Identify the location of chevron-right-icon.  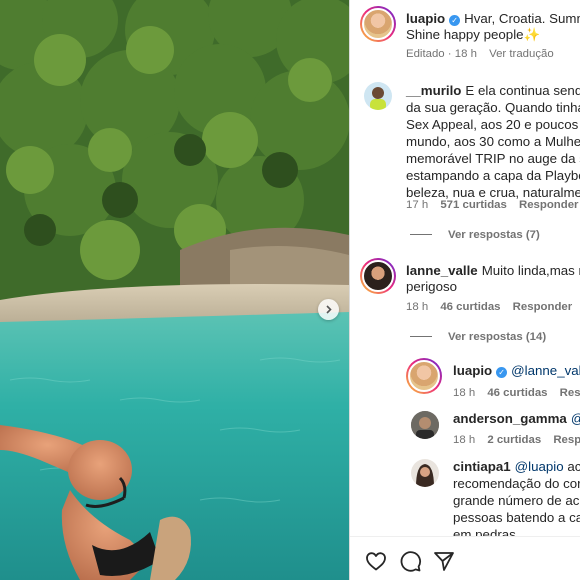
(328, 309).